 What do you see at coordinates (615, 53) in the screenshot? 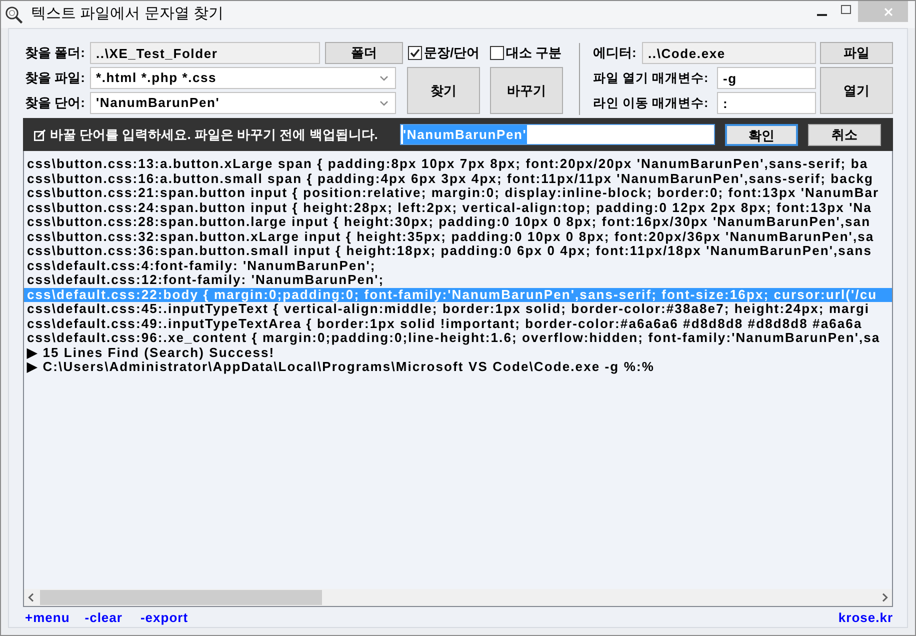
I see `field-label: 에디터:` at bounding box center [615, 53].